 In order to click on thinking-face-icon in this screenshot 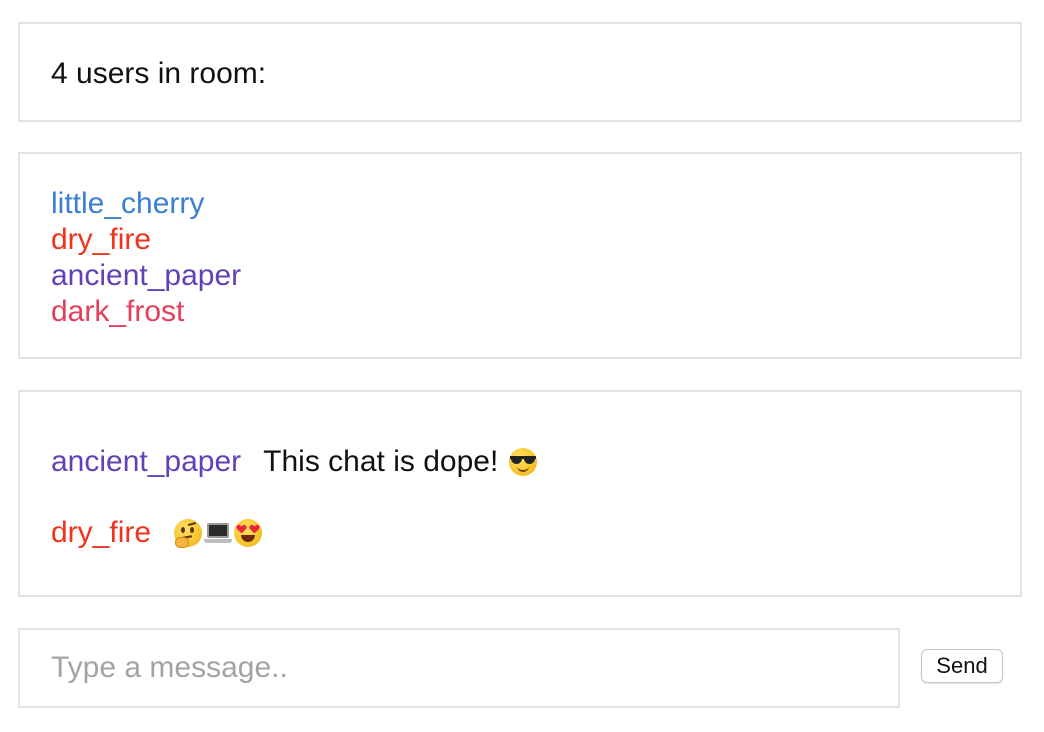, I will do `click(188, 533)`.